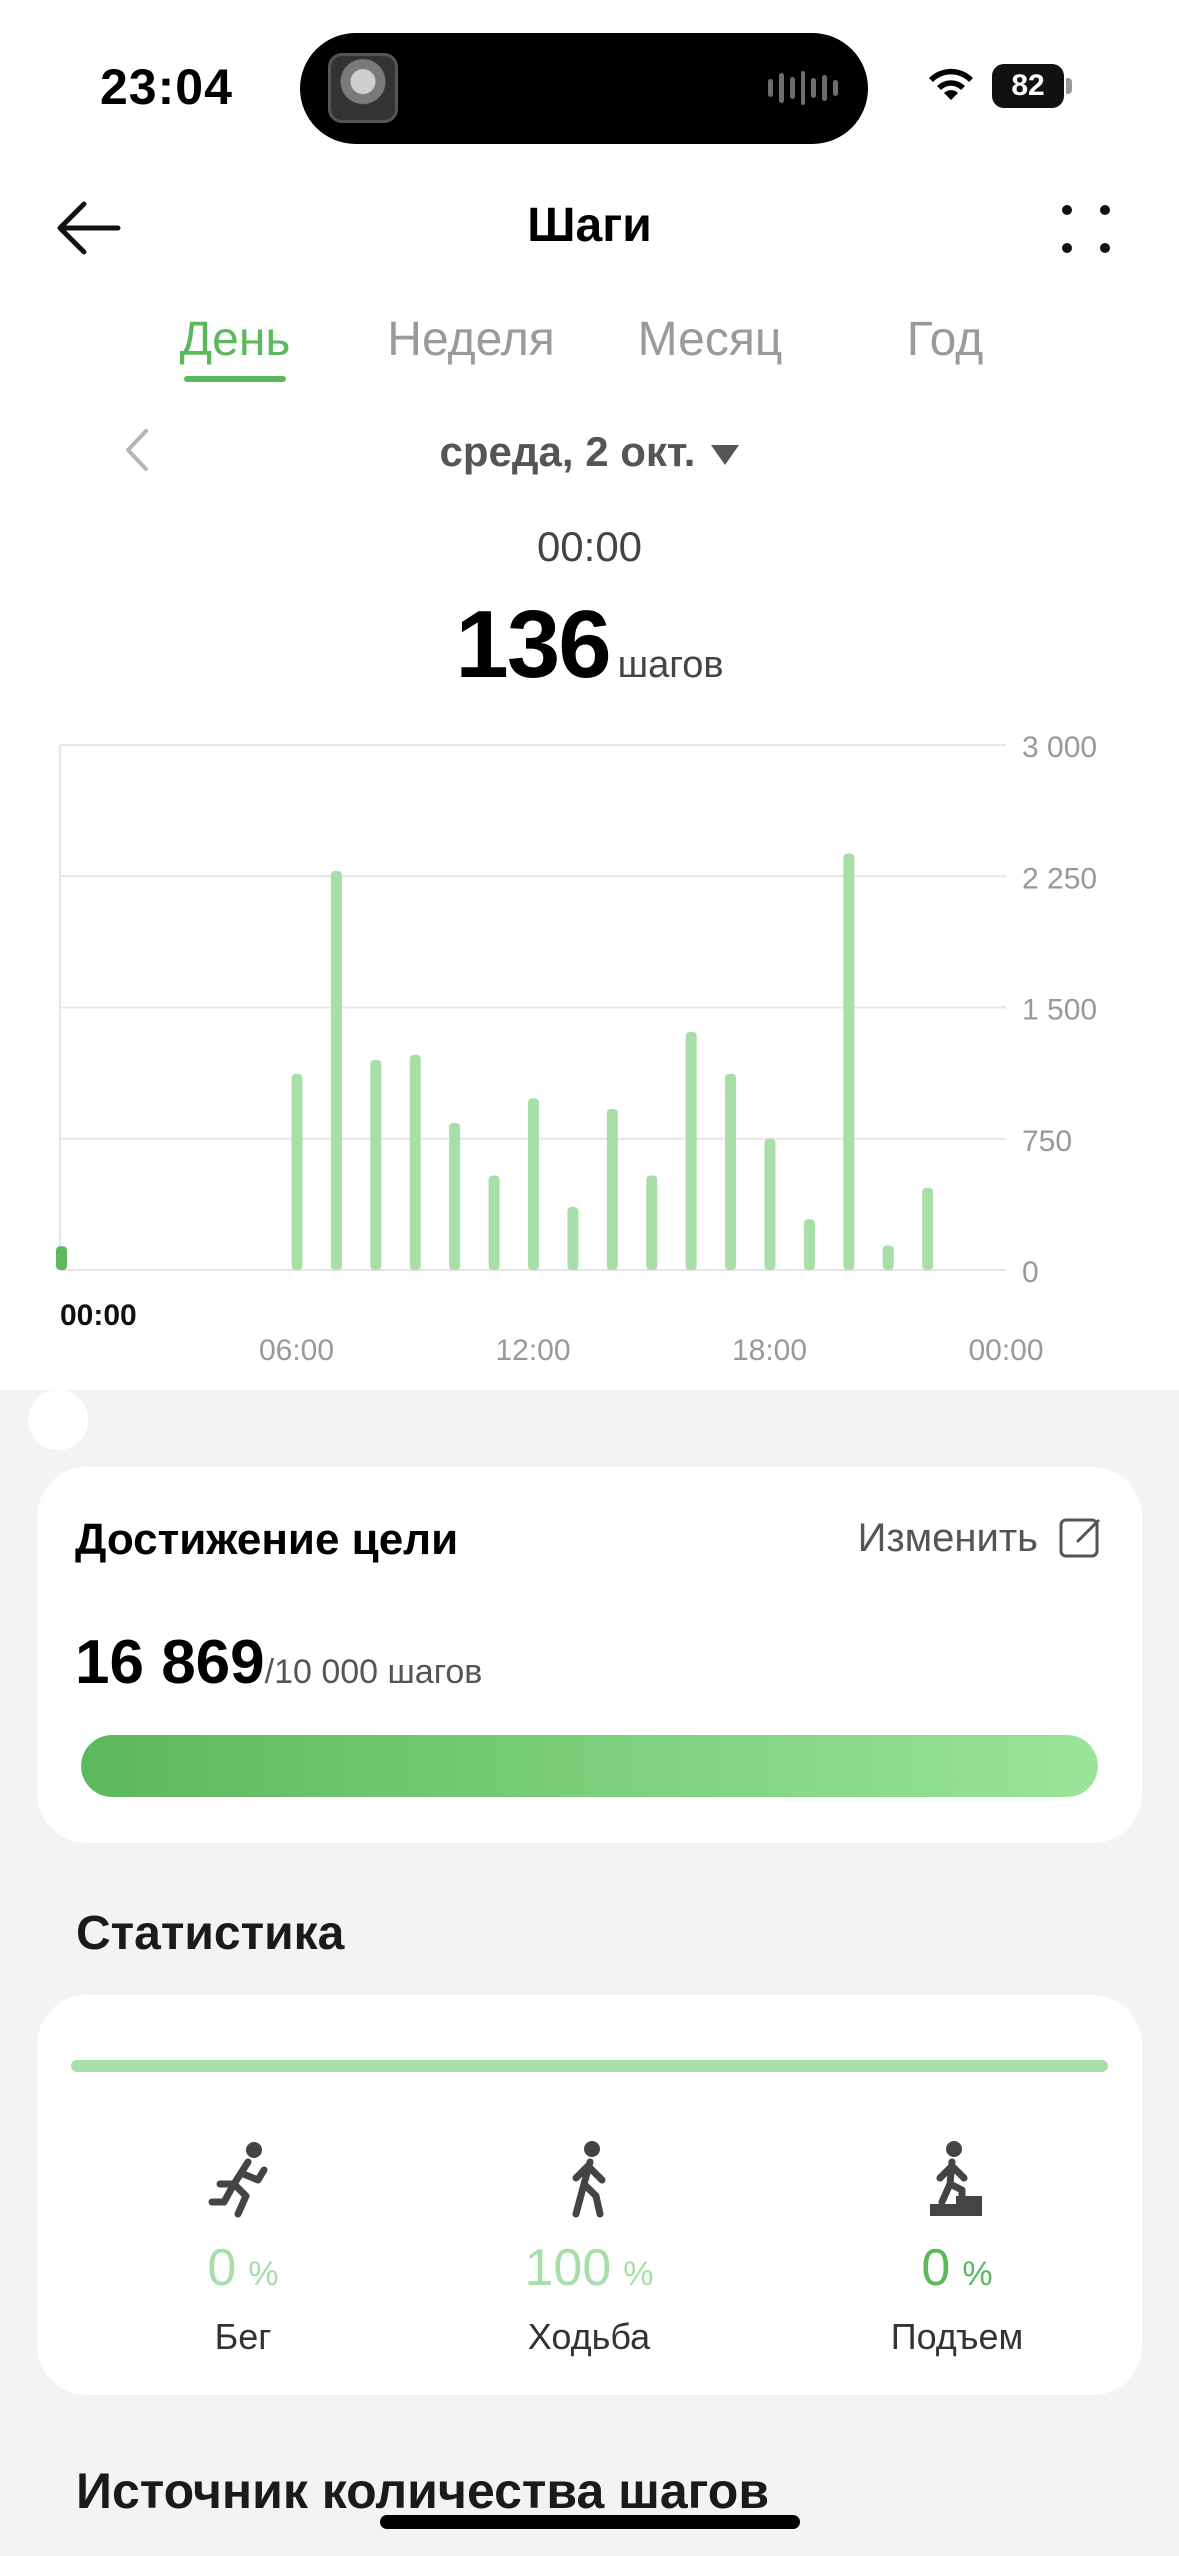 The image size is (1179, 2556). Describe the element at coordinates (710, 339) in the screenshot. I see `tab-month: Месяц` at that location.